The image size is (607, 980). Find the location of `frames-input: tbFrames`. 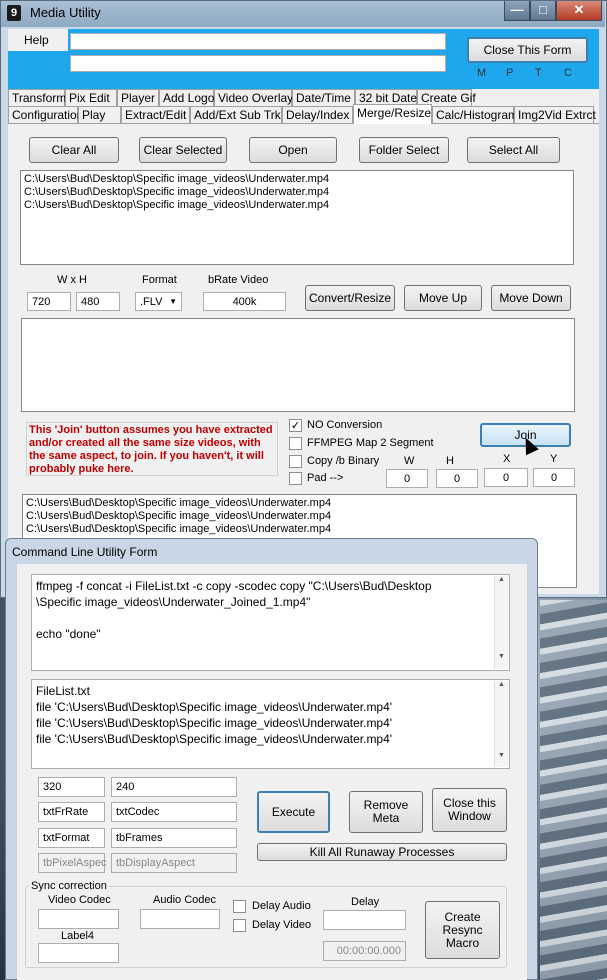

frames-input: tbFrames is located at coordinates (174, 838).